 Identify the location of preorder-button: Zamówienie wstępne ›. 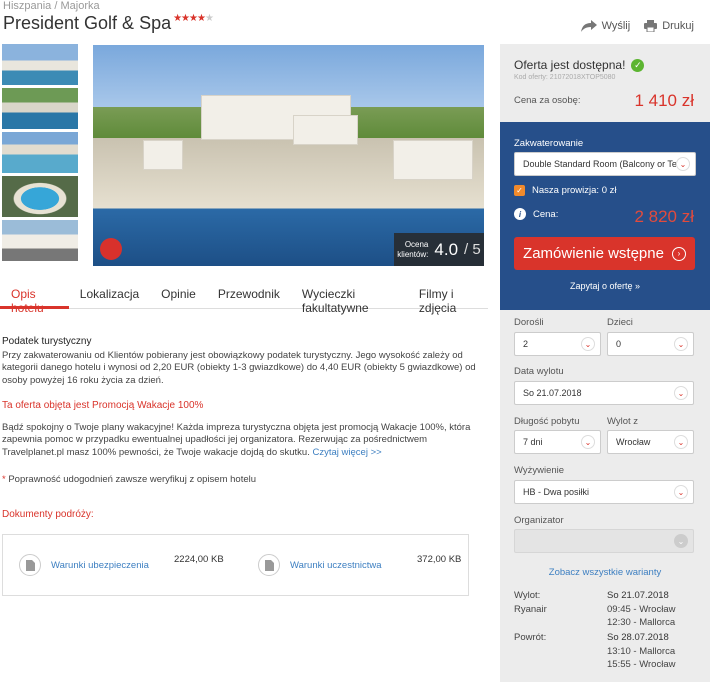
(604, 253).